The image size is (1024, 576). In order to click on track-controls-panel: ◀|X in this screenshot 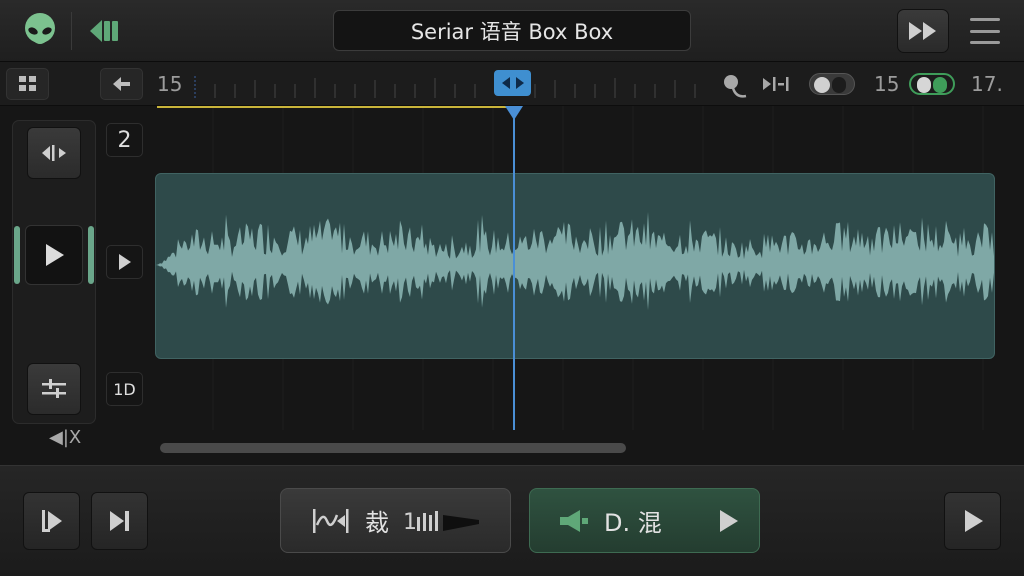, I will do `click(54, 284)`.